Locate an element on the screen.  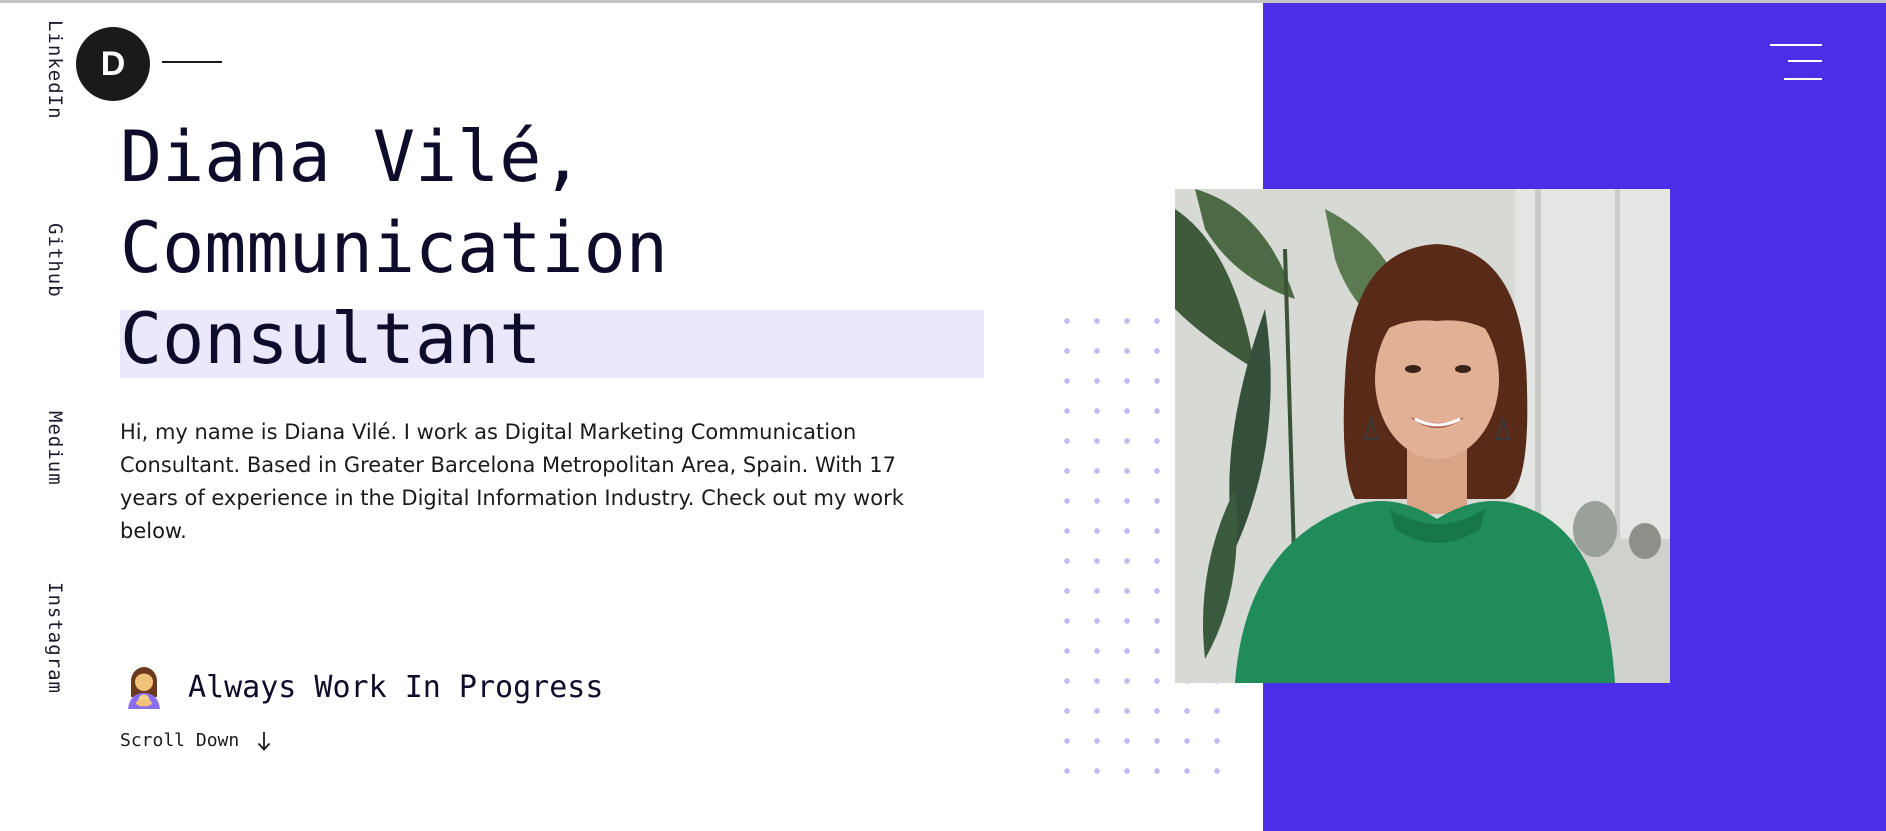
headline-line-title: Consultant is located at coordinates (331, 339).